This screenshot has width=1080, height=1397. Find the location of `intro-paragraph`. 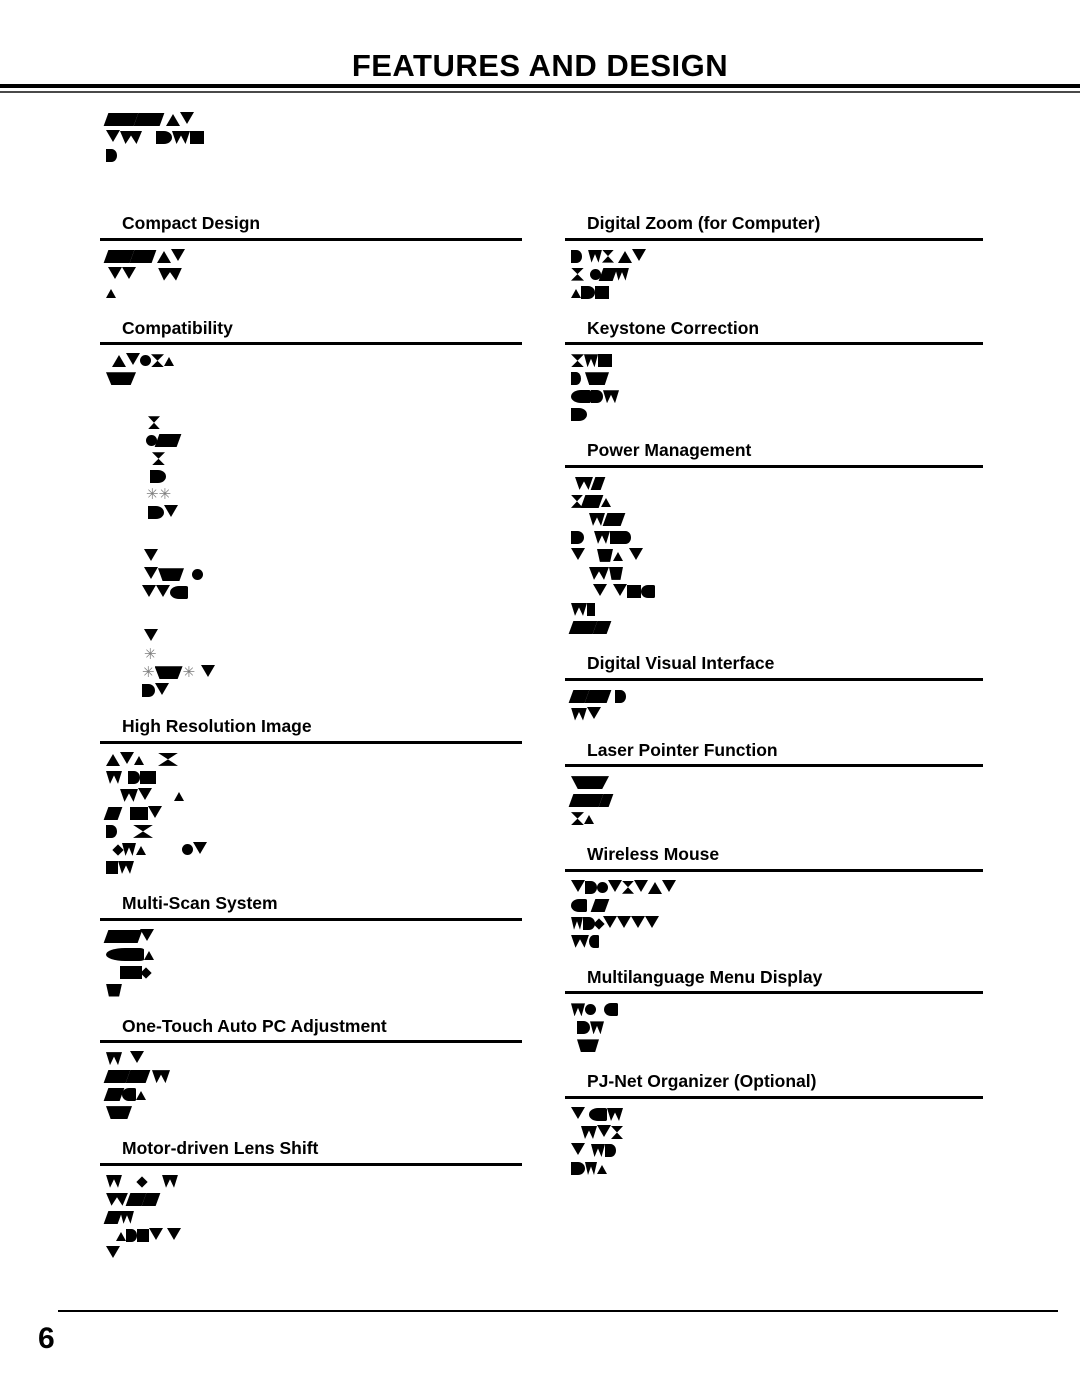

intro-paragraph is located at coordinates (310, 146).